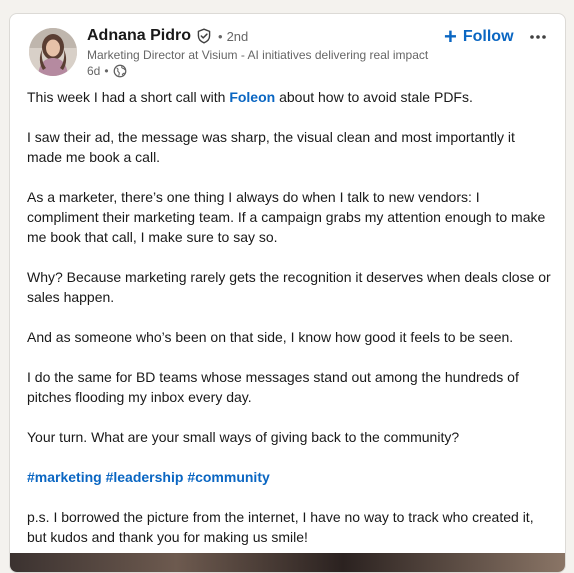 The width and height of the screenshot is (574, 573). I want to click on plus-icon: +, so click(450, 36).